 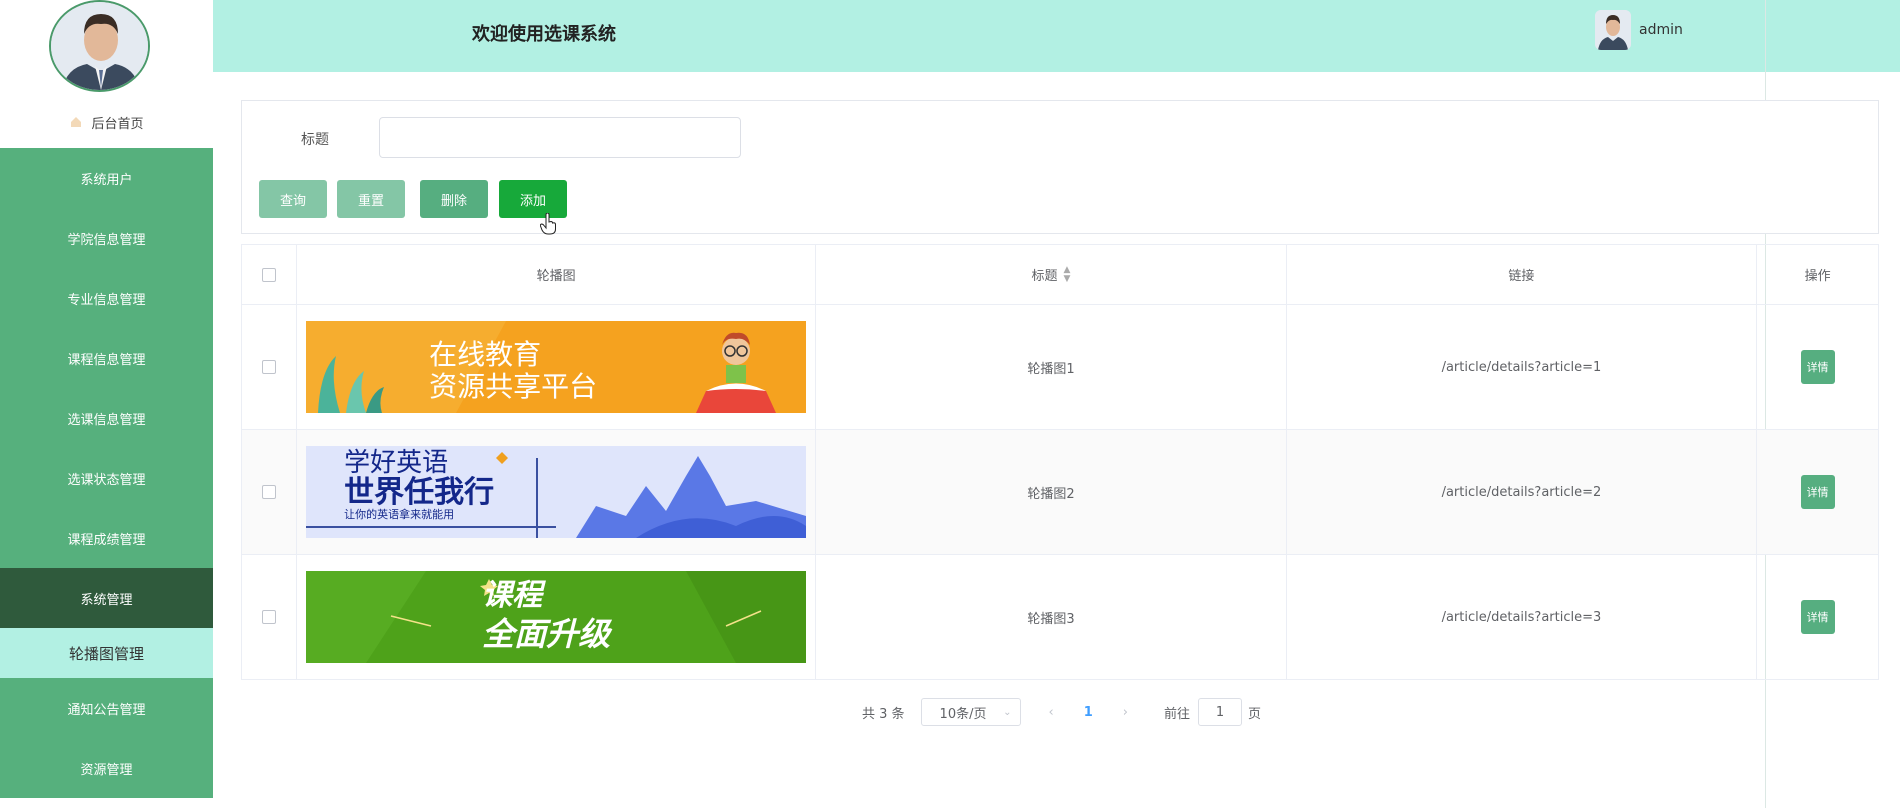 I want to click on next-page-icon: ›, so click(x=1125, y=712).